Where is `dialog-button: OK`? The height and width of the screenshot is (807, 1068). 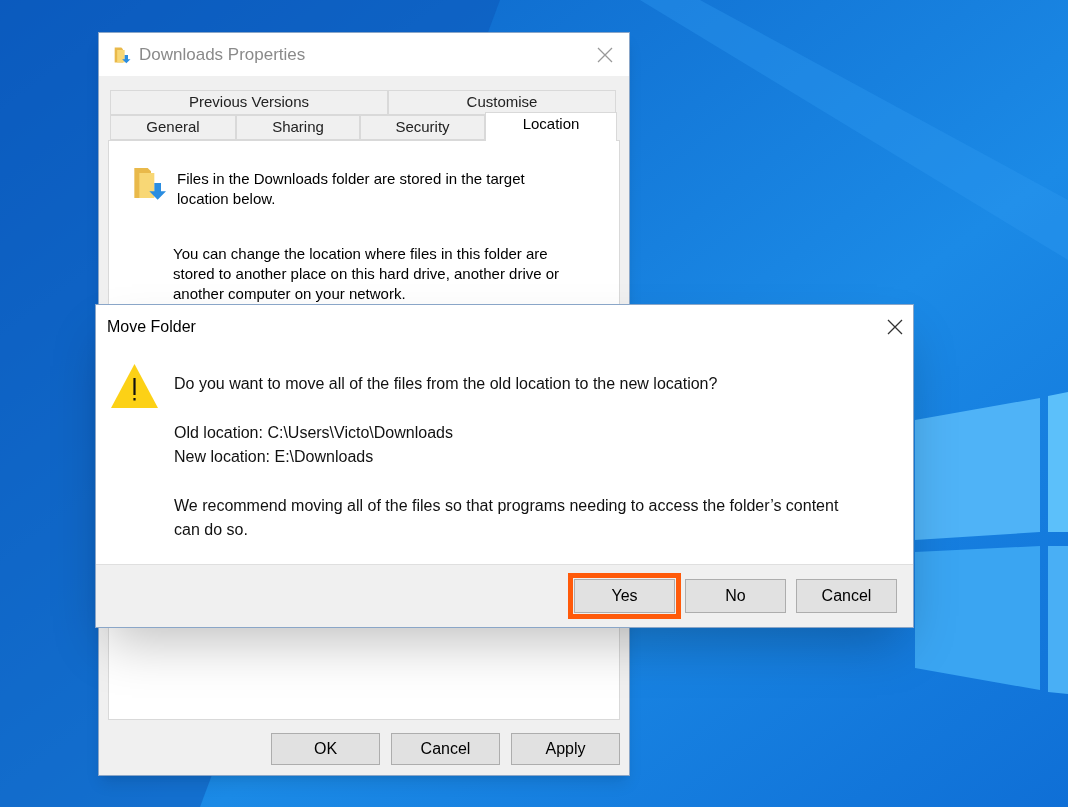 dialog-button: OK is located at coordinates (325, 749).